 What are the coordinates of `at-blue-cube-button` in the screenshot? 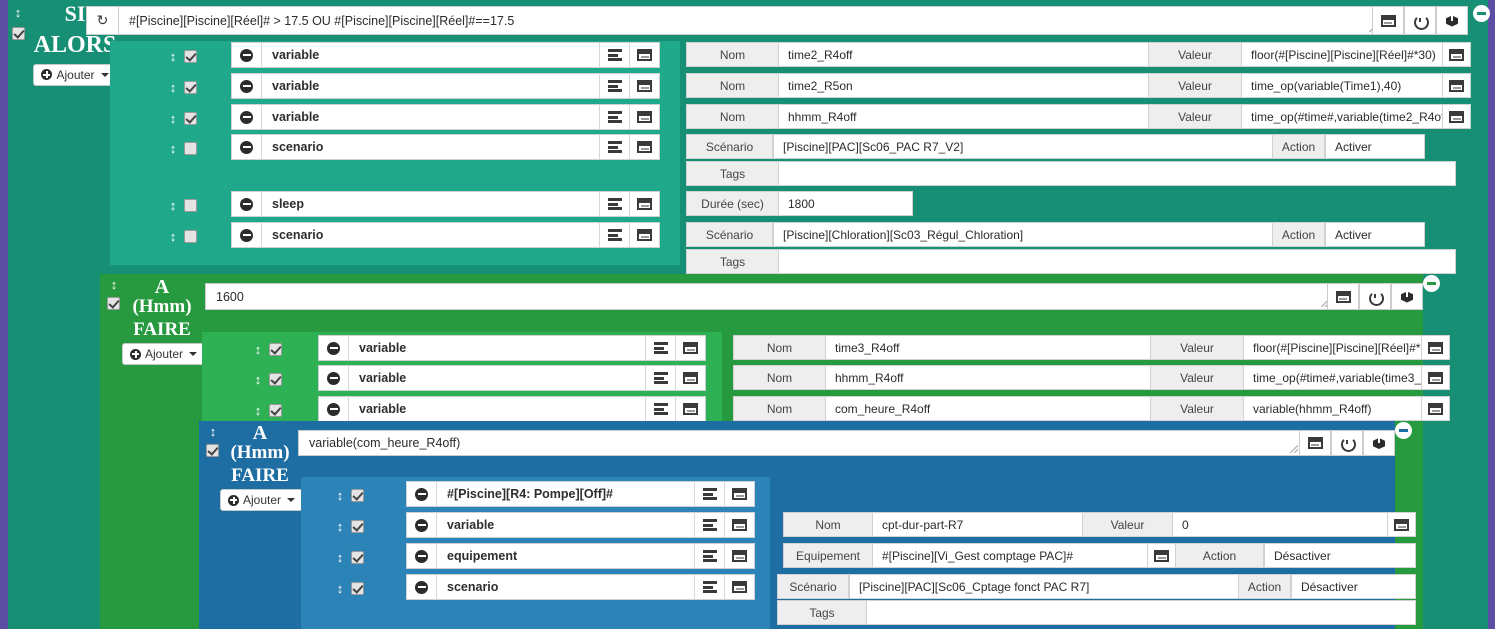 It's located at (1379, 443).